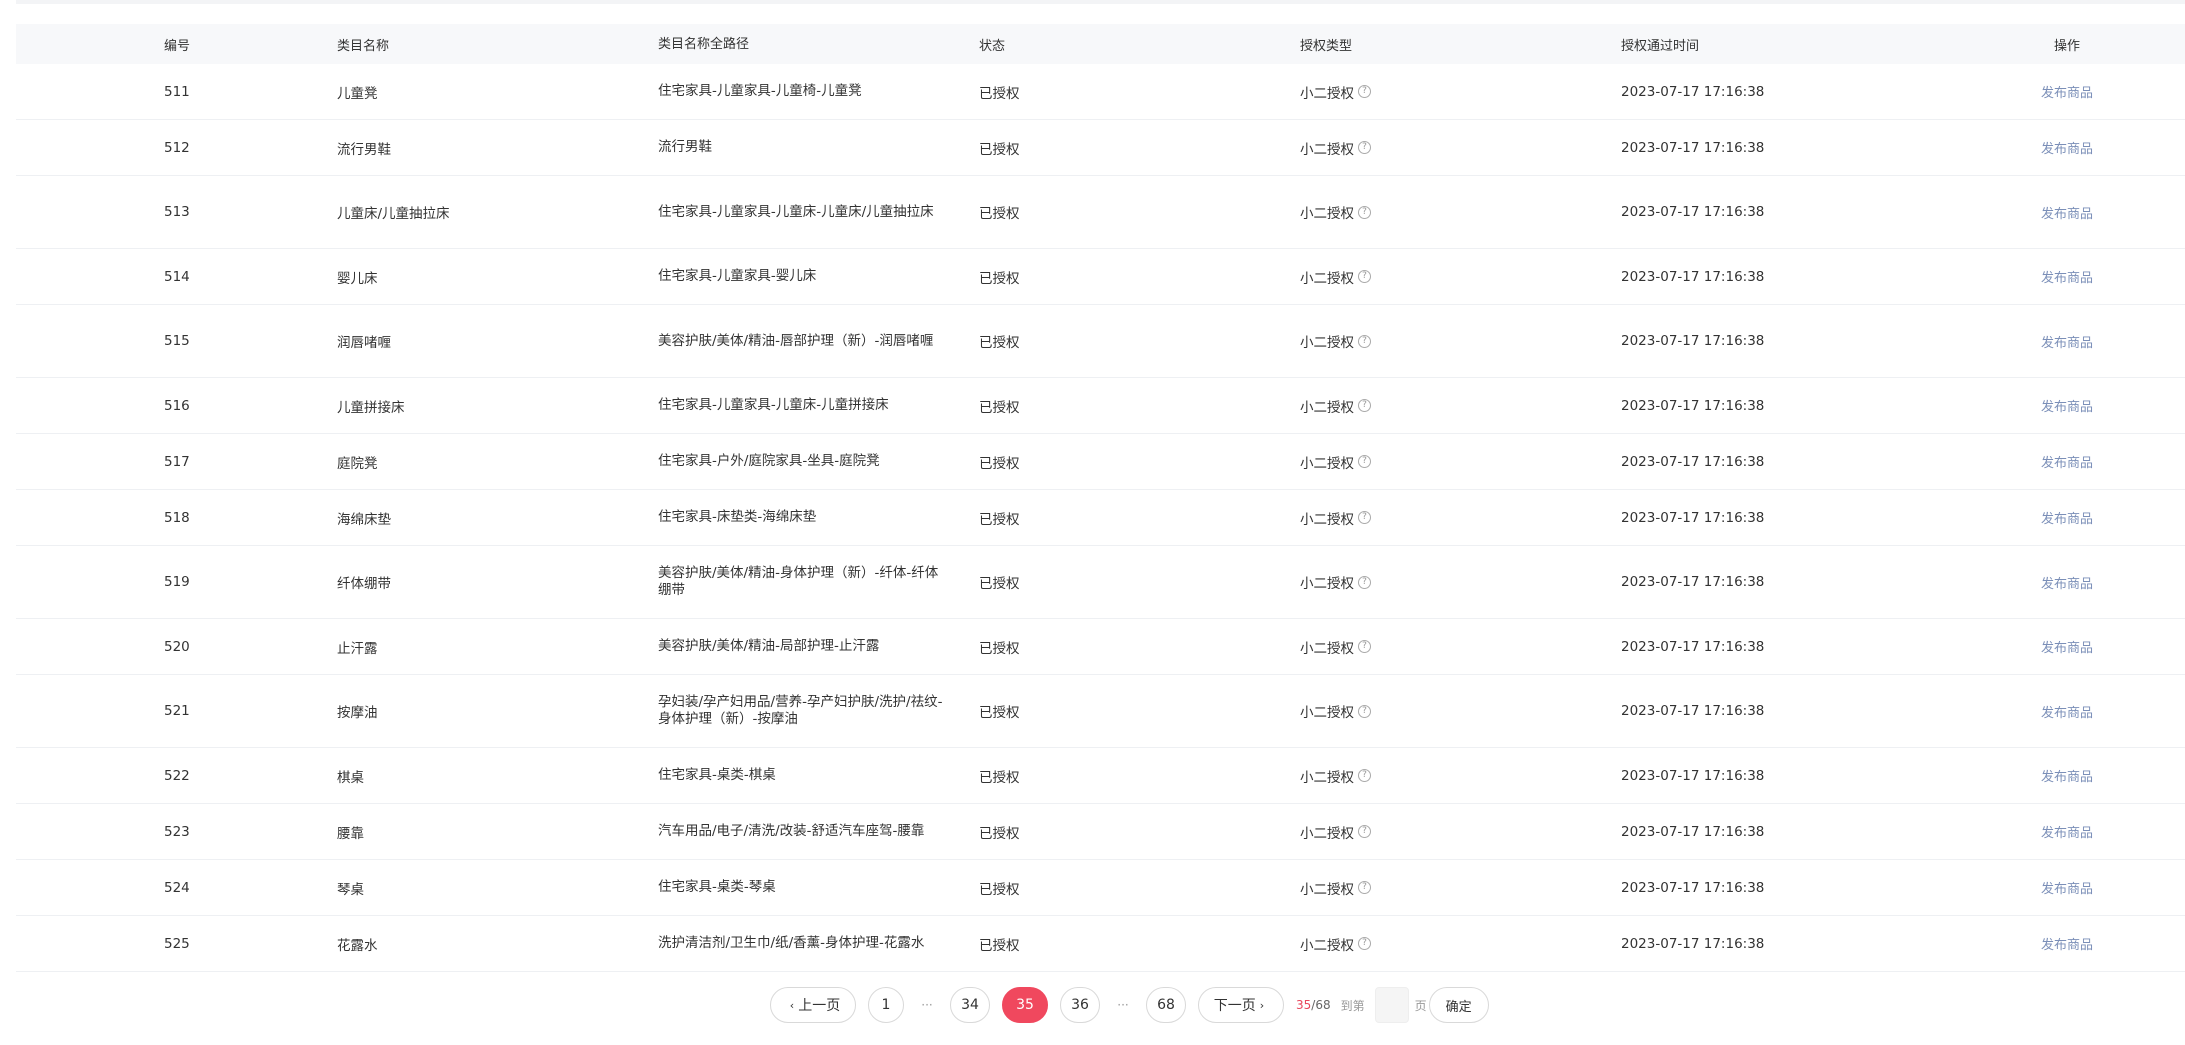 This screenshot has height=1045, width=2185. I want to click on prev-page-button: ‹ 上一页, so click(813, 1005).